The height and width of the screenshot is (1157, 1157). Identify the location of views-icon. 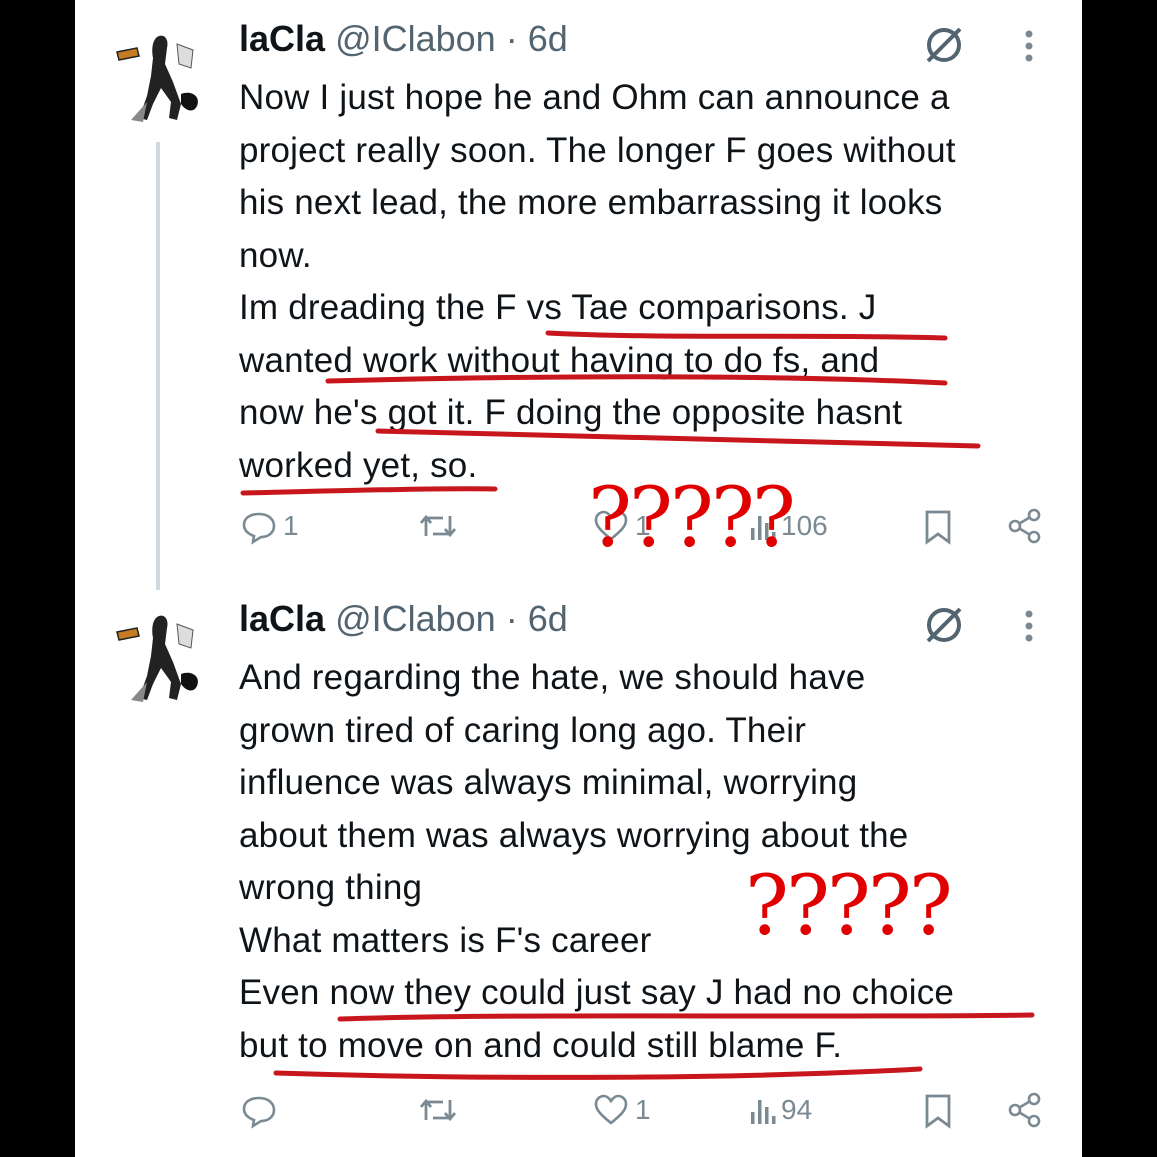
(763, 1112).